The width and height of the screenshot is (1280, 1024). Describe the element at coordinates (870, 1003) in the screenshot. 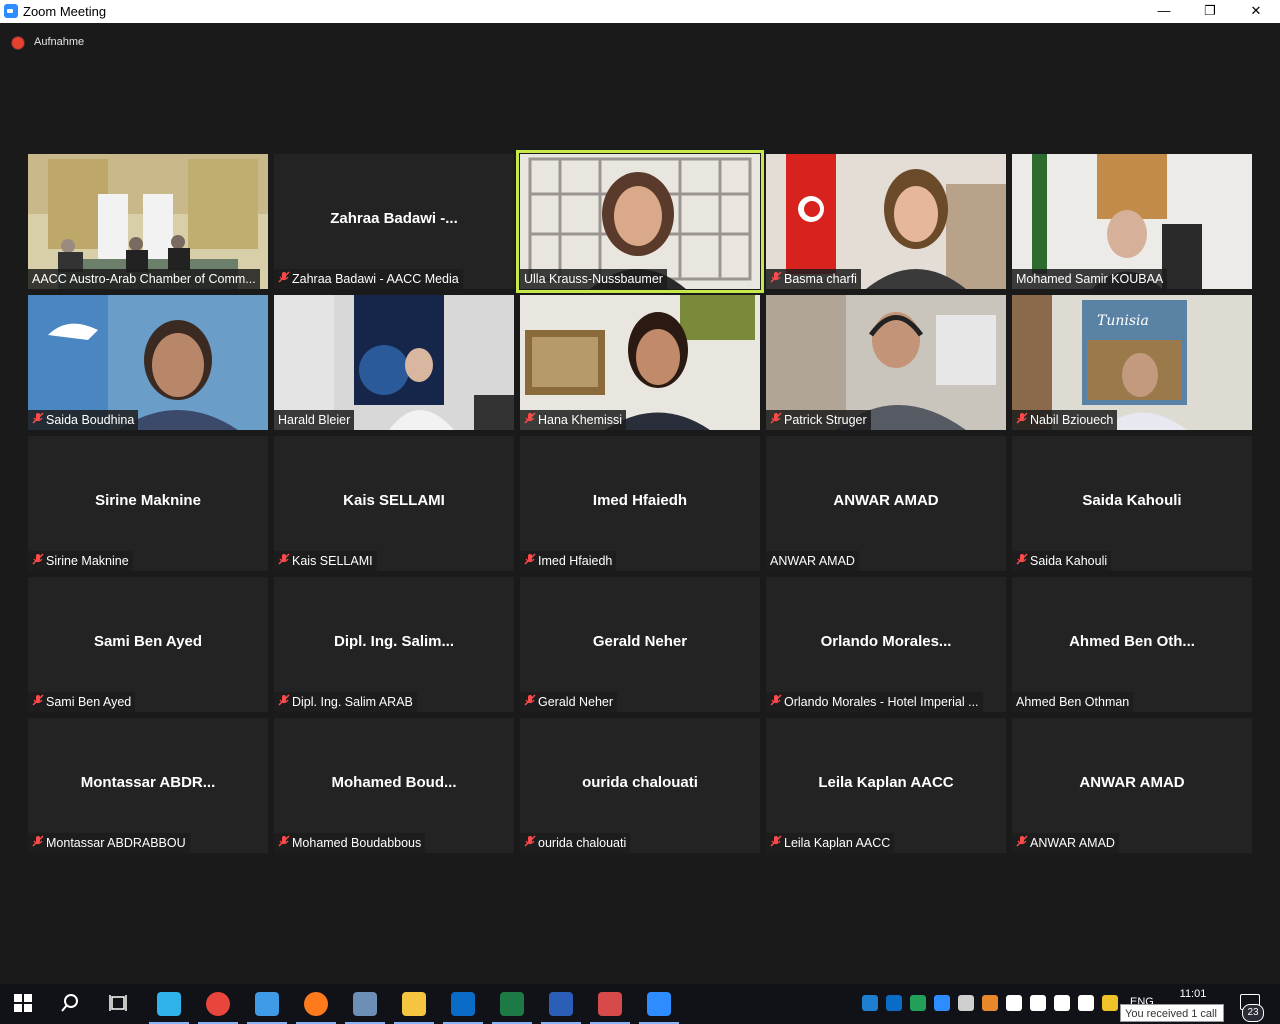

I see `lync-icon` at that location.